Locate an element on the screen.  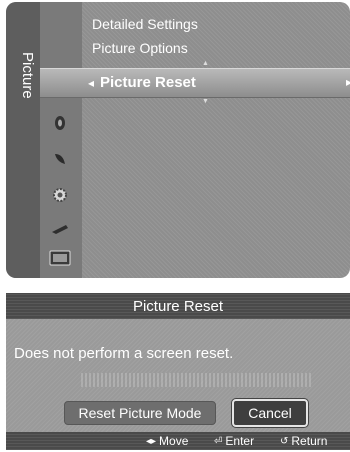
dialog-titlebar: Picture Reset is located at coordinates (178, 306).